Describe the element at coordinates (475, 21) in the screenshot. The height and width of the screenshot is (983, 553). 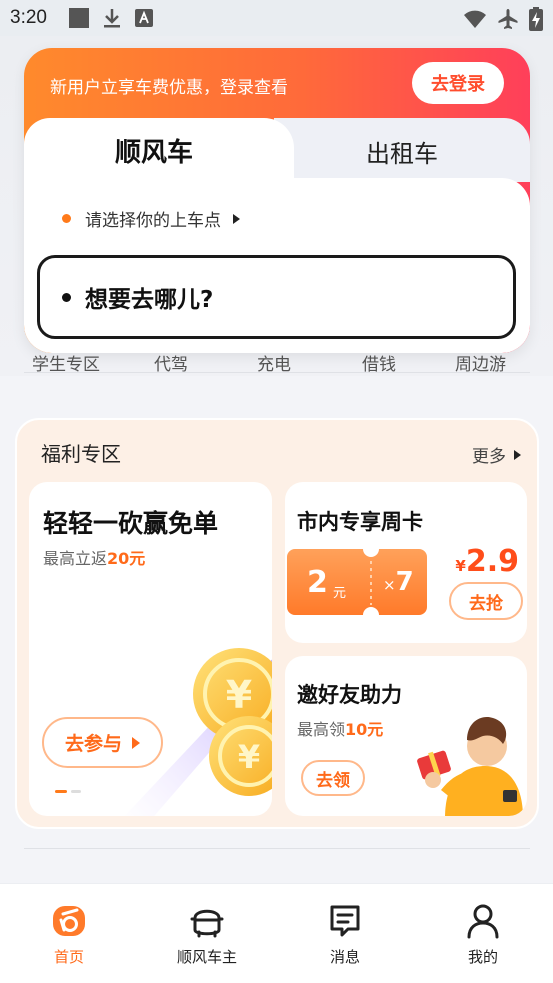
I see `wifi-icon` at that location.